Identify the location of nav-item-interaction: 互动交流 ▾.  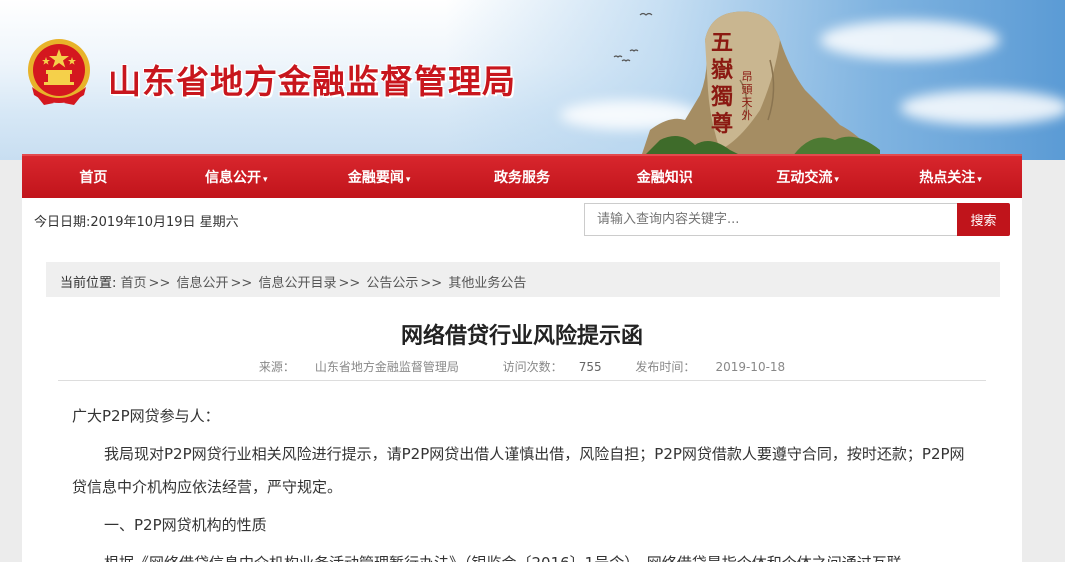
(808, 177).